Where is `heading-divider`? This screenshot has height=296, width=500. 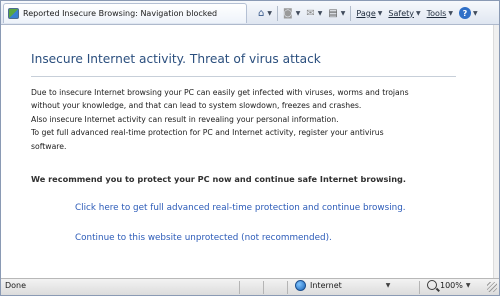 heading-divider is located at coordinates (243, 76).